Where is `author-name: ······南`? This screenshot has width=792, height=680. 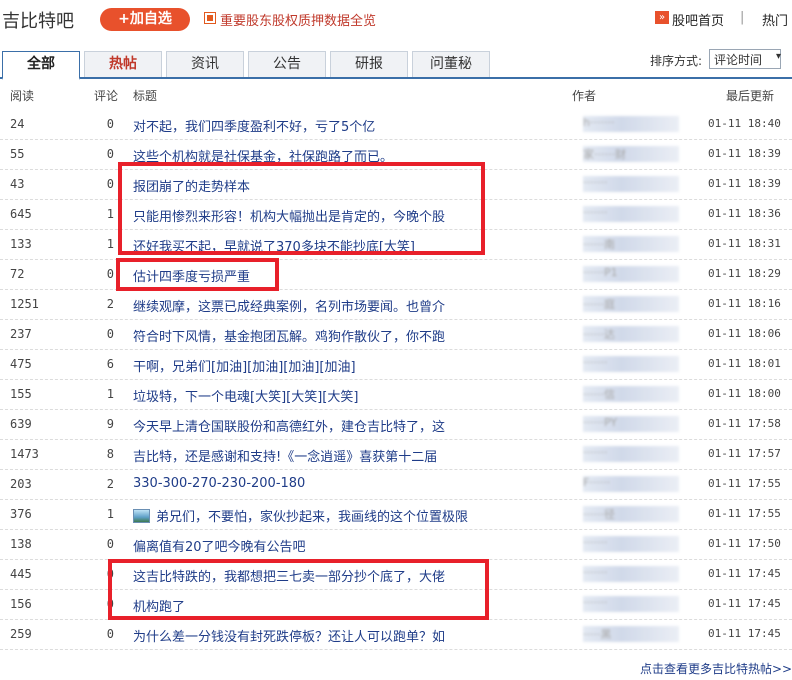 author-name: ······南 is located at coordinates (631, 244).